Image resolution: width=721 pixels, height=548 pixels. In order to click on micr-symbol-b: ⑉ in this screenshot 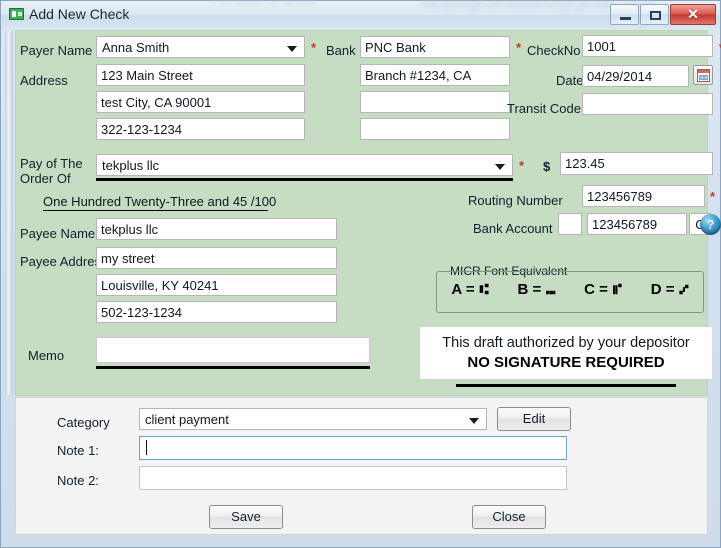, I will do `click(551, 289)`.